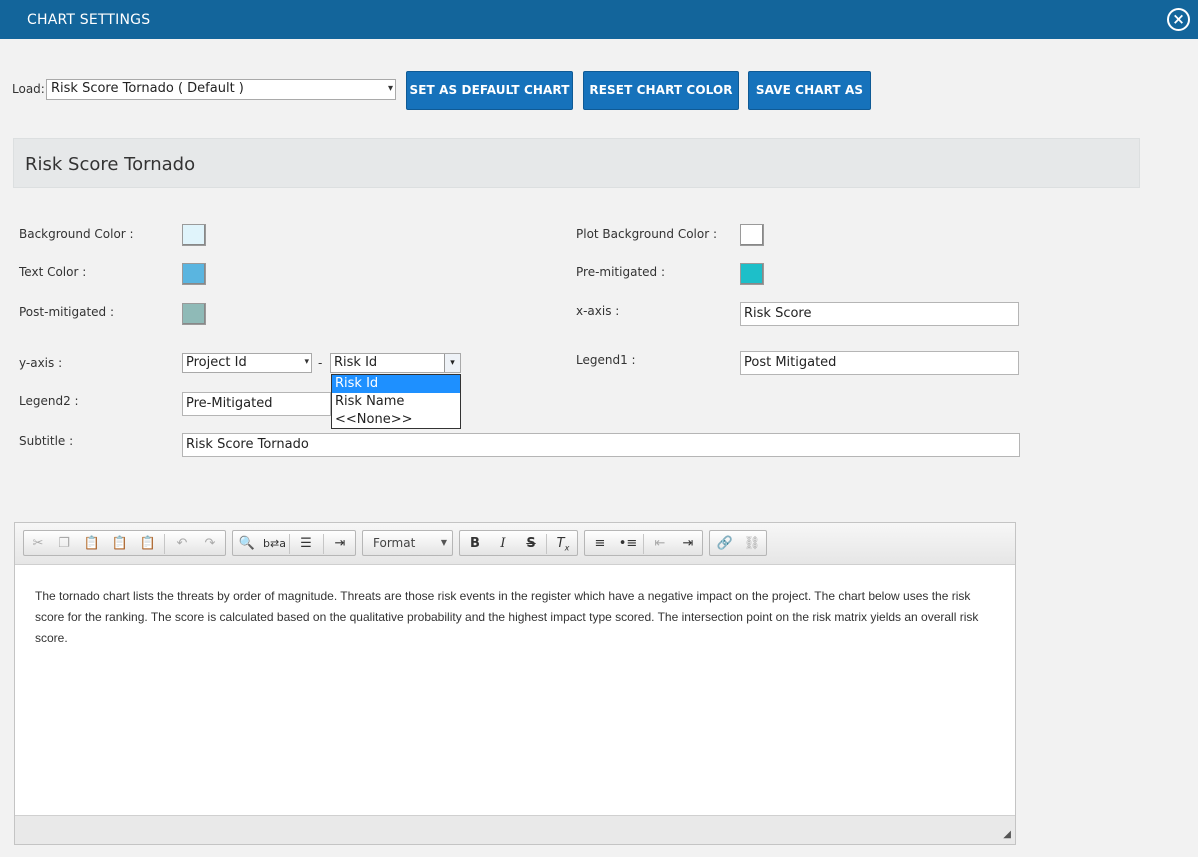  Describe the element at coordinates (356, 362) in the screenshot. I see `y-axis-secondary-value: Risk Id` at that location.